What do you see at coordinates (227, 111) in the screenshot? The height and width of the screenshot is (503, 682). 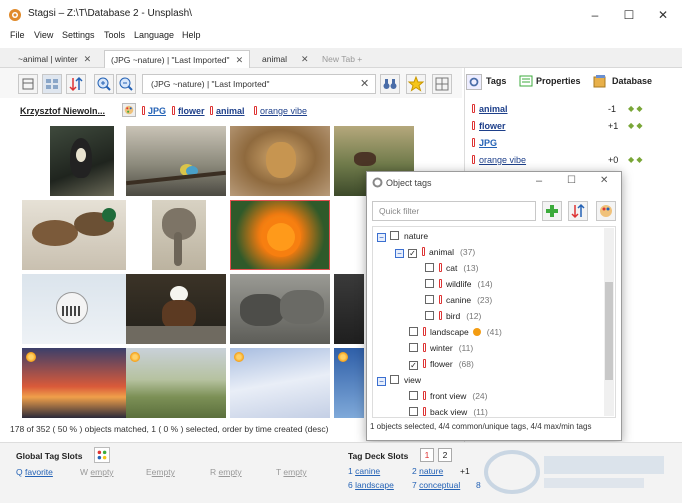 I see `selected-tag-animal: animal` at bounding box center [227, 111].